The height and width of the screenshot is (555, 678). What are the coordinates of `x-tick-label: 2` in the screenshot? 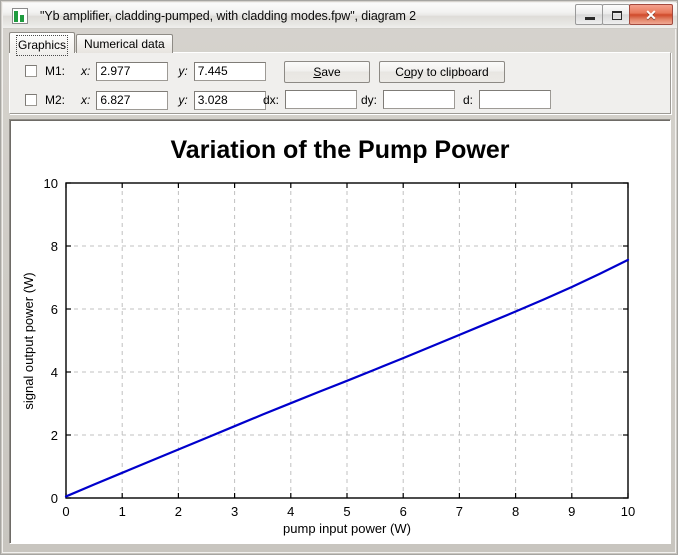 It's located at (178, 511).